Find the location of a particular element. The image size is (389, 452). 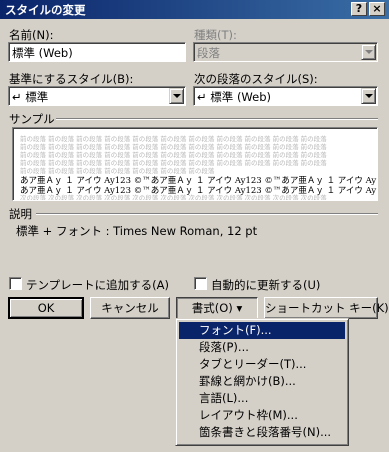

title-bar: スタイルの変更 ? × is located at coordinates (194, 9).